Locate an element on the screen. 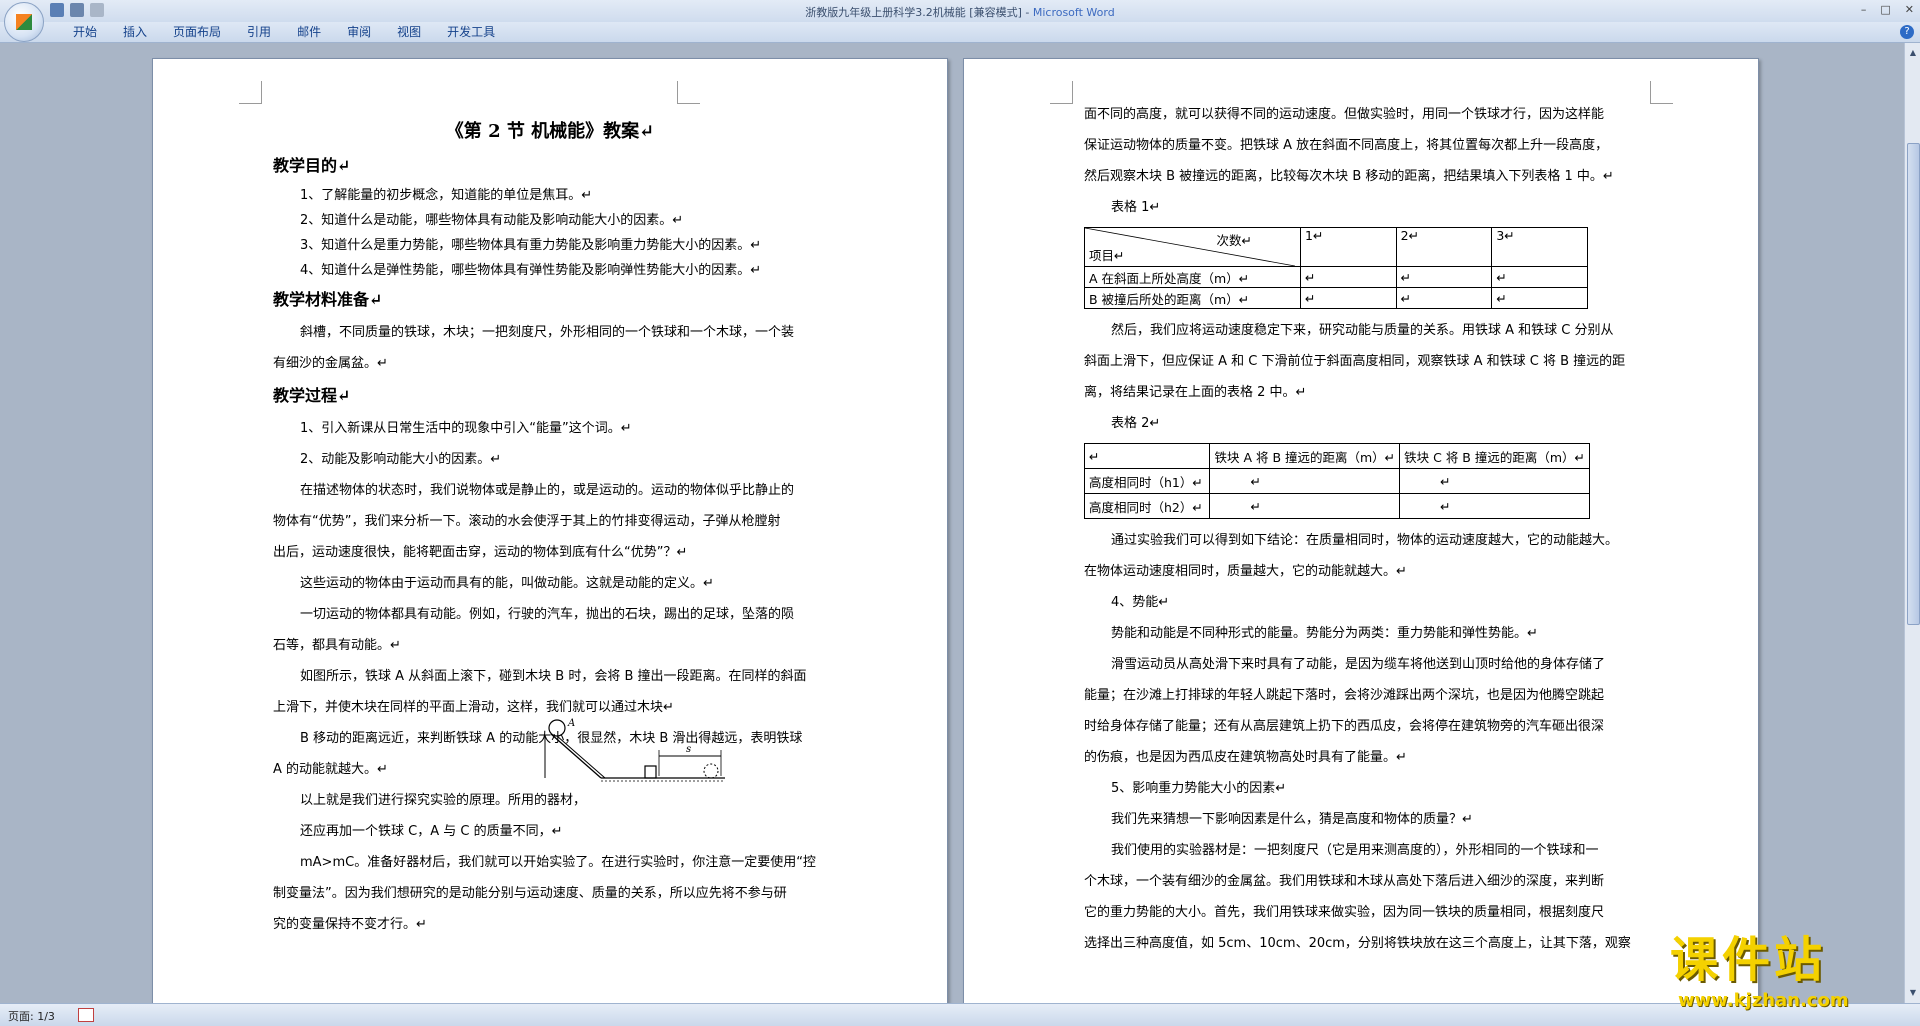 The height and width of the screenshot is (1026, 1920). paragraph-line: 还应再加一个铁球 C，A 与 C 的质量不同，↵ is located at coordinates (550, 831).